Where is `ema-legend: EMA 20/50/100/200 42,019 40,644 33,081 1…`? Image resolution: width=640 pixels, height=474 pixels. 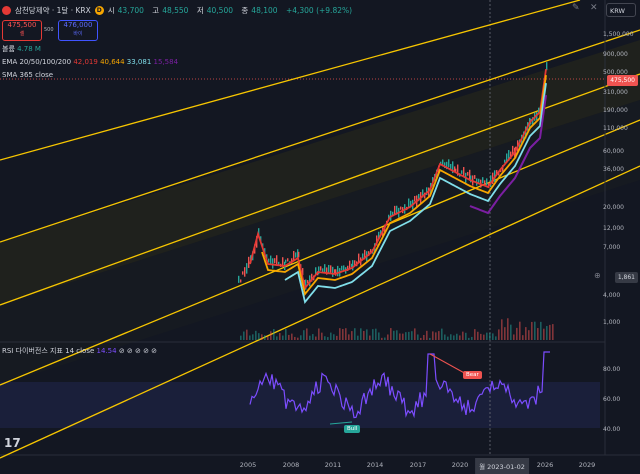 ema-legend: EMA 20/50/100/200 42,019 40,644 33,081 1… is located at coordinates (90, 62).